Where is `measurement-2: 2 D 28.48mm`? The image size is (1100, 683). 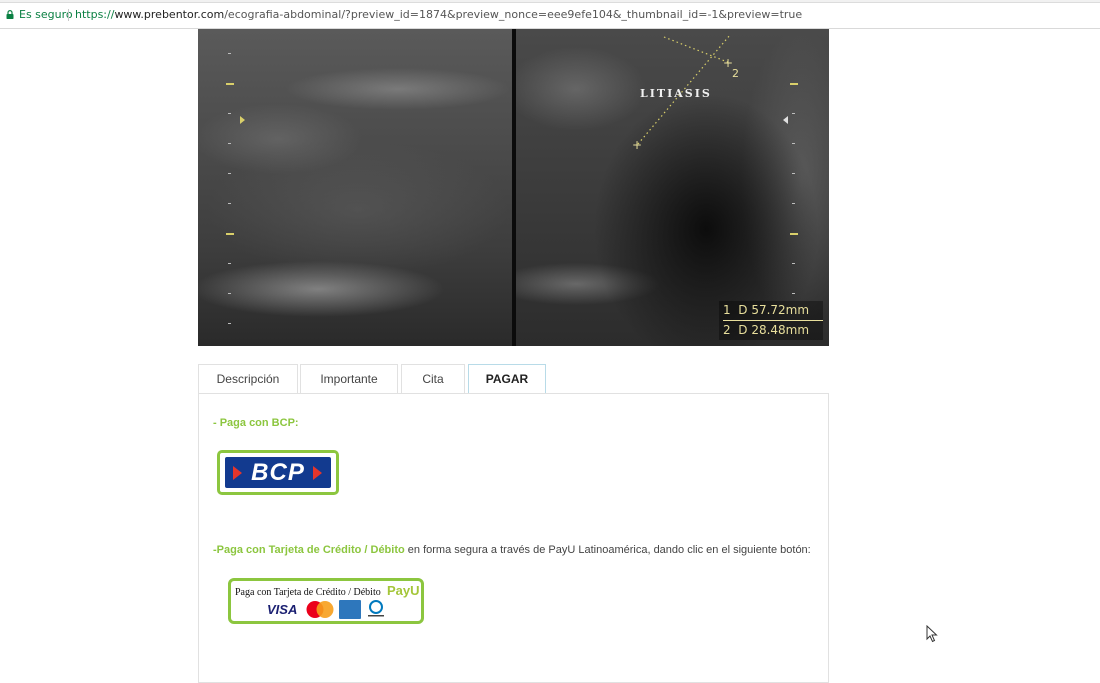 measurement-2: 2 D 28.48mm is located at coordinates (766, 330).